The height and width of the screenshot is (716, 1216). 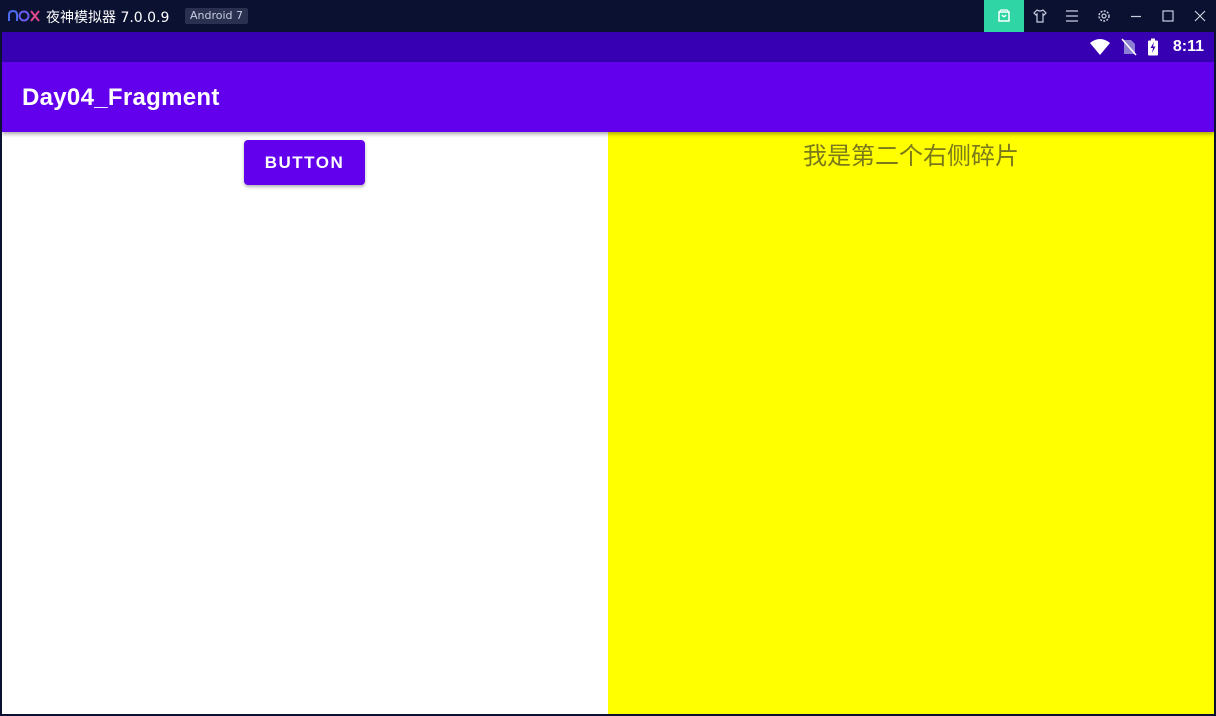 I want to click on close-button, so click(x=1200, y=16).